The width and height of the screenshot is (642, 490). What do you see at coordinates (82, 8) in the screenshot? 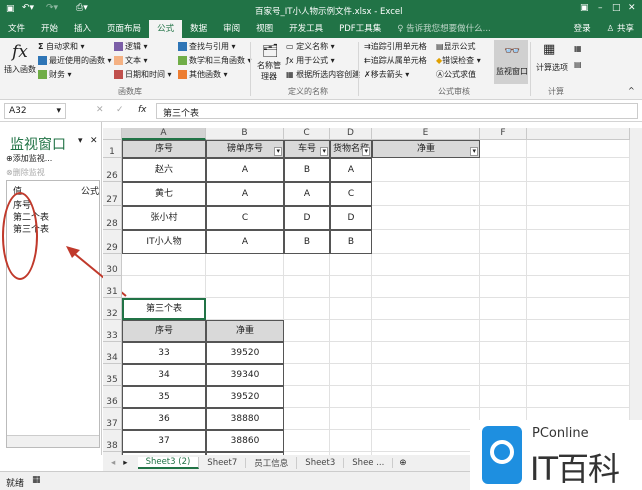
I see `print-preview-icon: ⎙▾` at bounding box center [82, 8].